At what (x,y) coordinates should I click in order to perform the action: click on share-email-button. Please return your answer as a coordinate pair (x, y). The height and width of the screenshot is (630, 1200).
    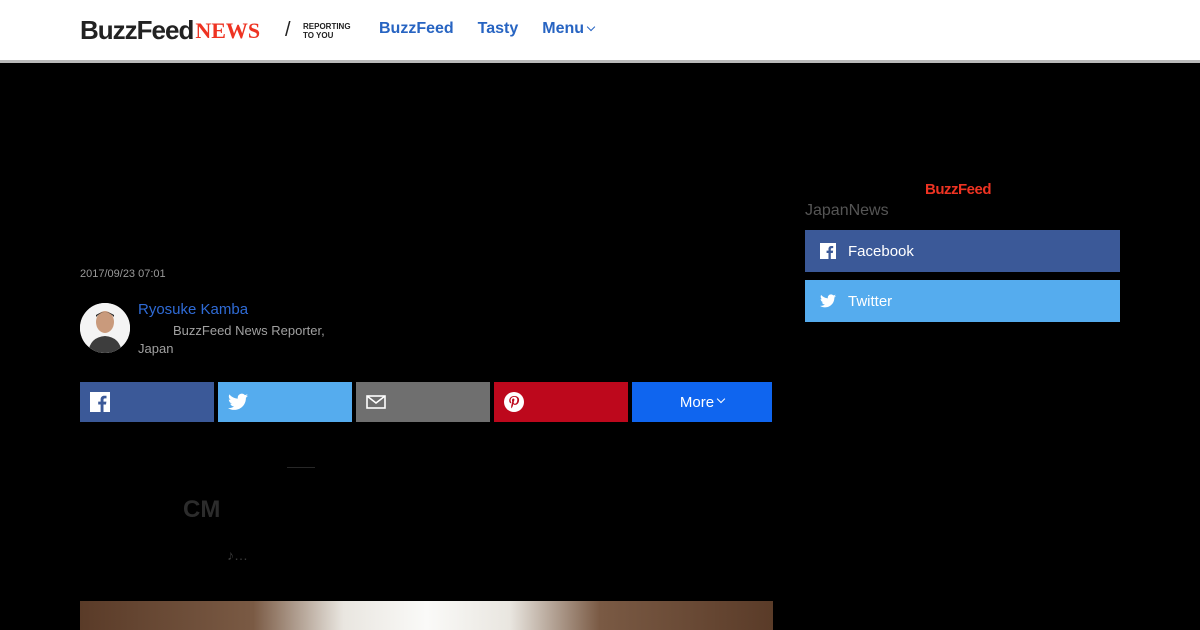
    Looking at the image, I should click on (423, 402).